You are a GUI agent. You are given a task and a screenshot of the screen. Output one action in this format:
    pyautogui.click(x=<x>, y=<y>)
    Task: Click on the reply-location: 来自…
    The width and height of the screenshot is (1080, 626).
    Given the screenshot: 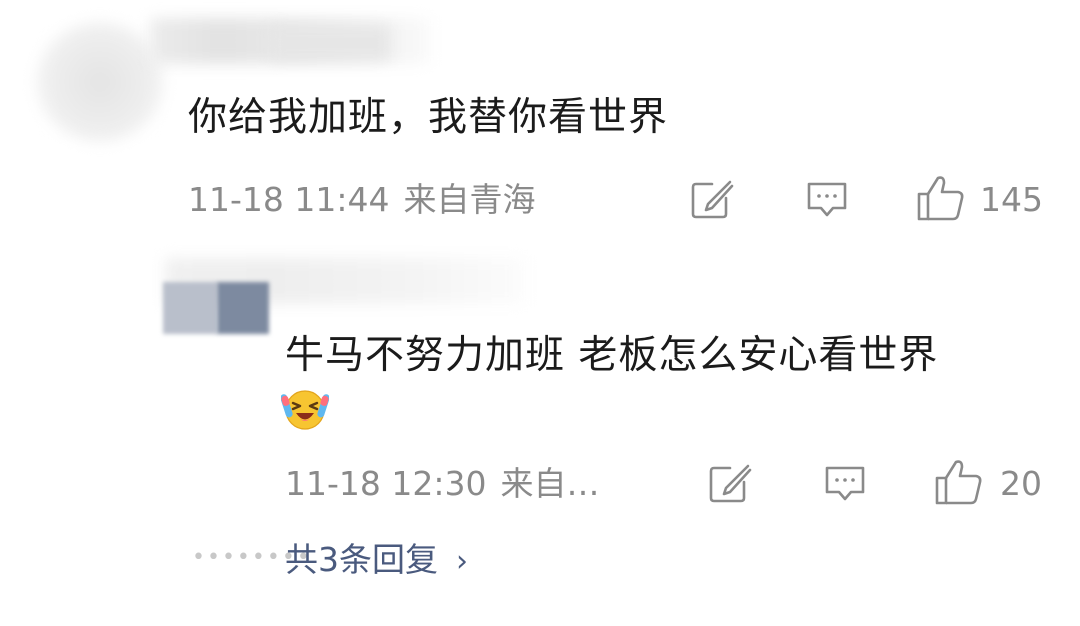 What is the action you would take?
    pyautogui.click(x=549, y=483)
    